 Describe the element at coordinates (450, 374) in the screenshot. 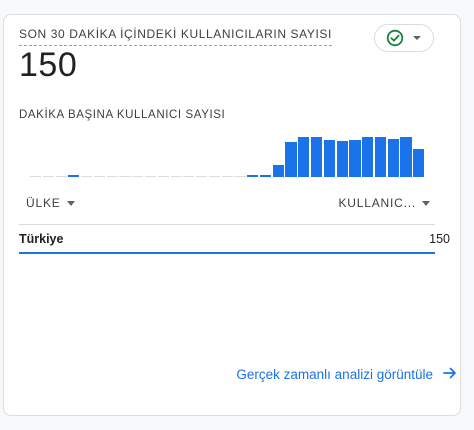

I see `arrow-right-icon` at that location.